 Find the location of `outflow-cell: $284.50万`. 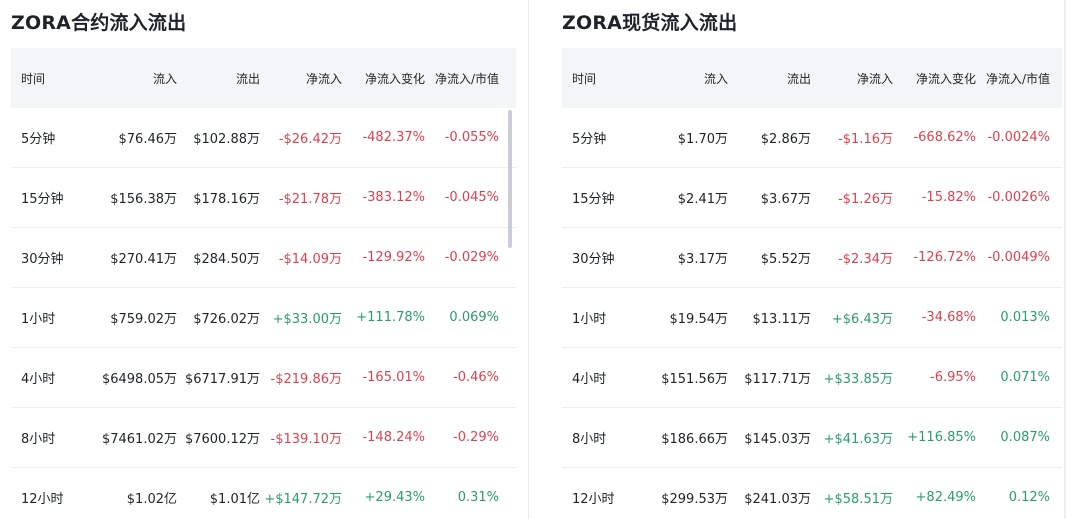

outflow-cell: $284.50万 is located at coordinates (226, 259).